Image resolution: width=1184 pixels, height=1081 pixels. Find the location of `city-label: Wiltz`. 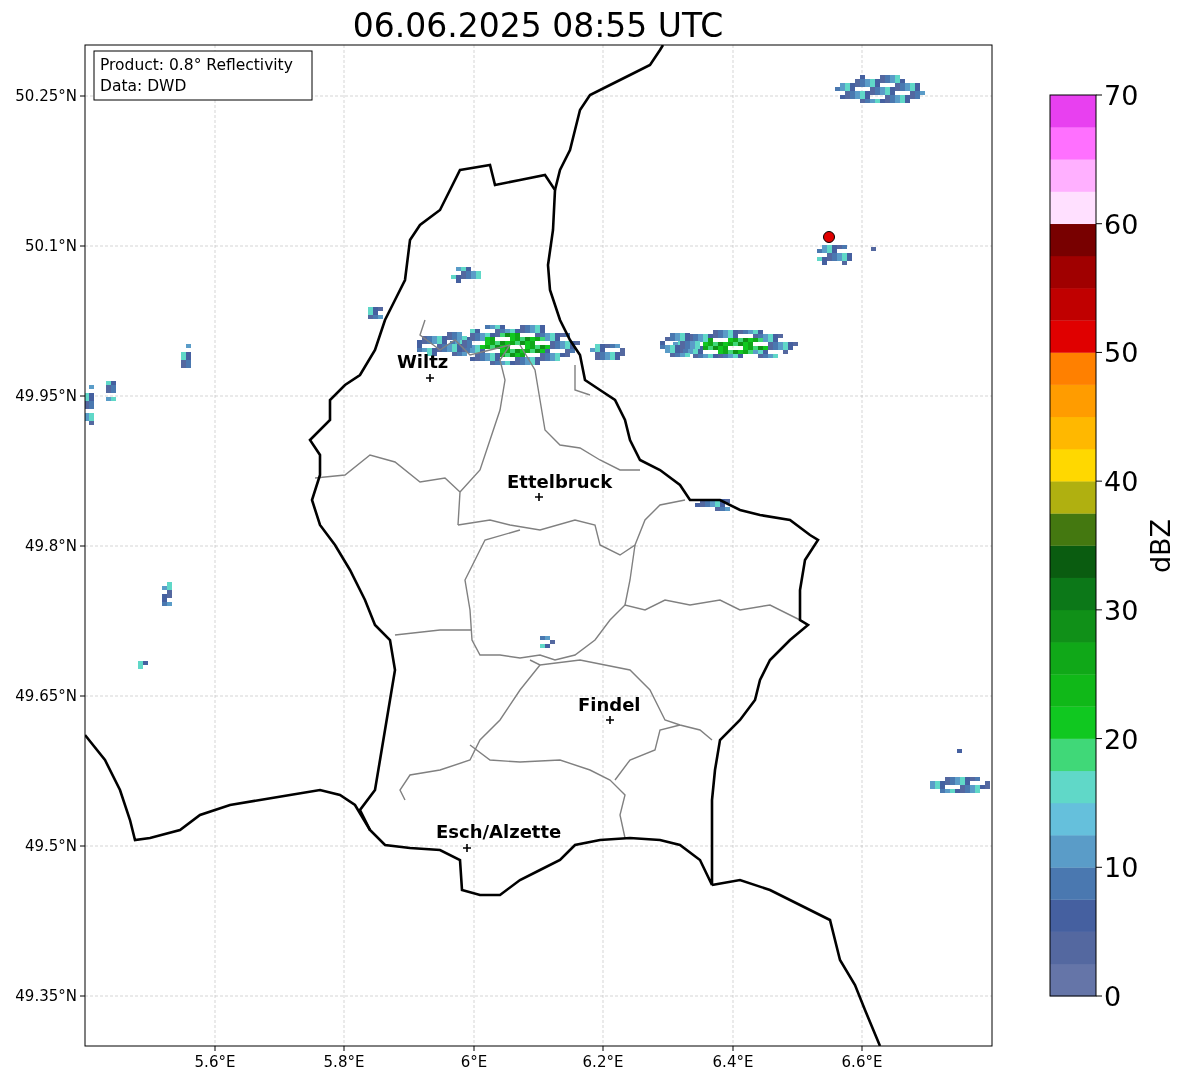

city-label: Wiltz is located at coordinates (423, 361).